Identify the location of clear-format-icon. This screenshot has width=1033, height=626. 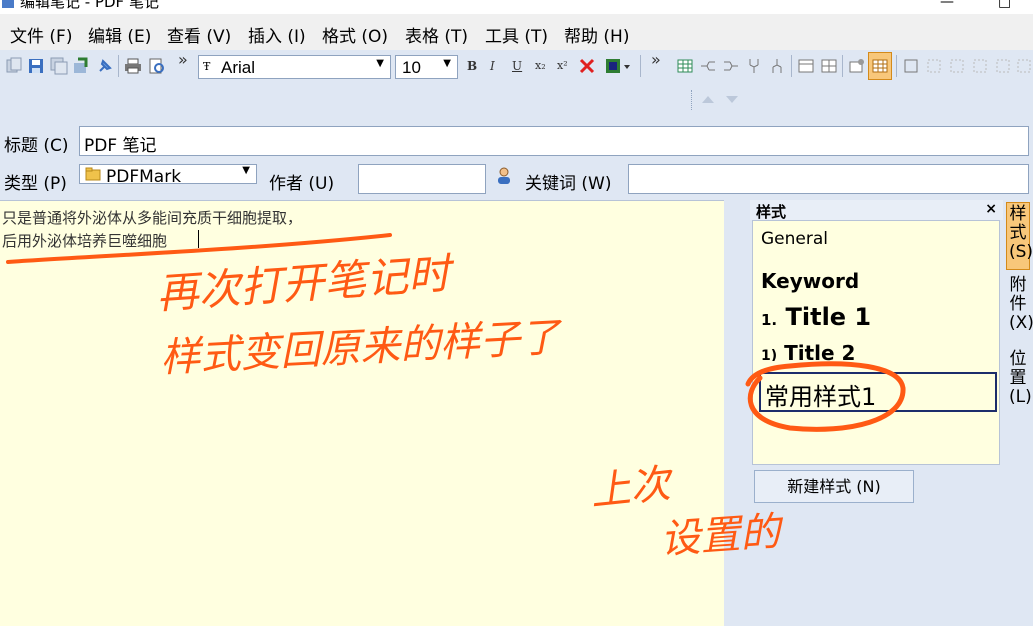
(587, 66).